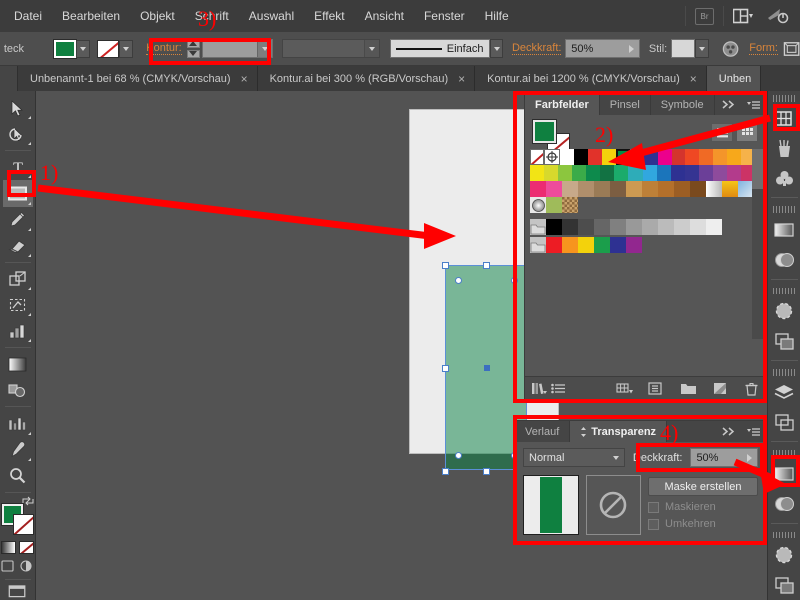  What do you see at coordinates (688, 389) in the screenshot?
I see `new-folder-icon` at bounding box center [688, 389].